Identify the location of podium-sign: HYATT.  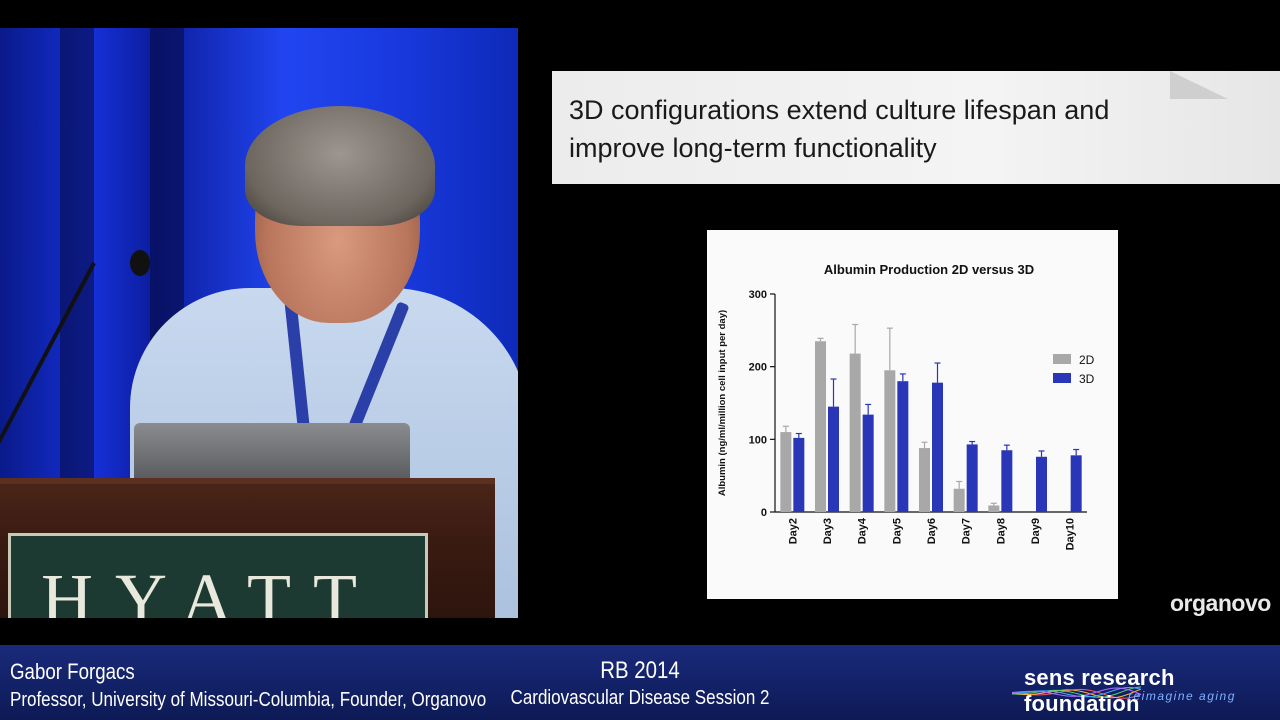
(218, 575).